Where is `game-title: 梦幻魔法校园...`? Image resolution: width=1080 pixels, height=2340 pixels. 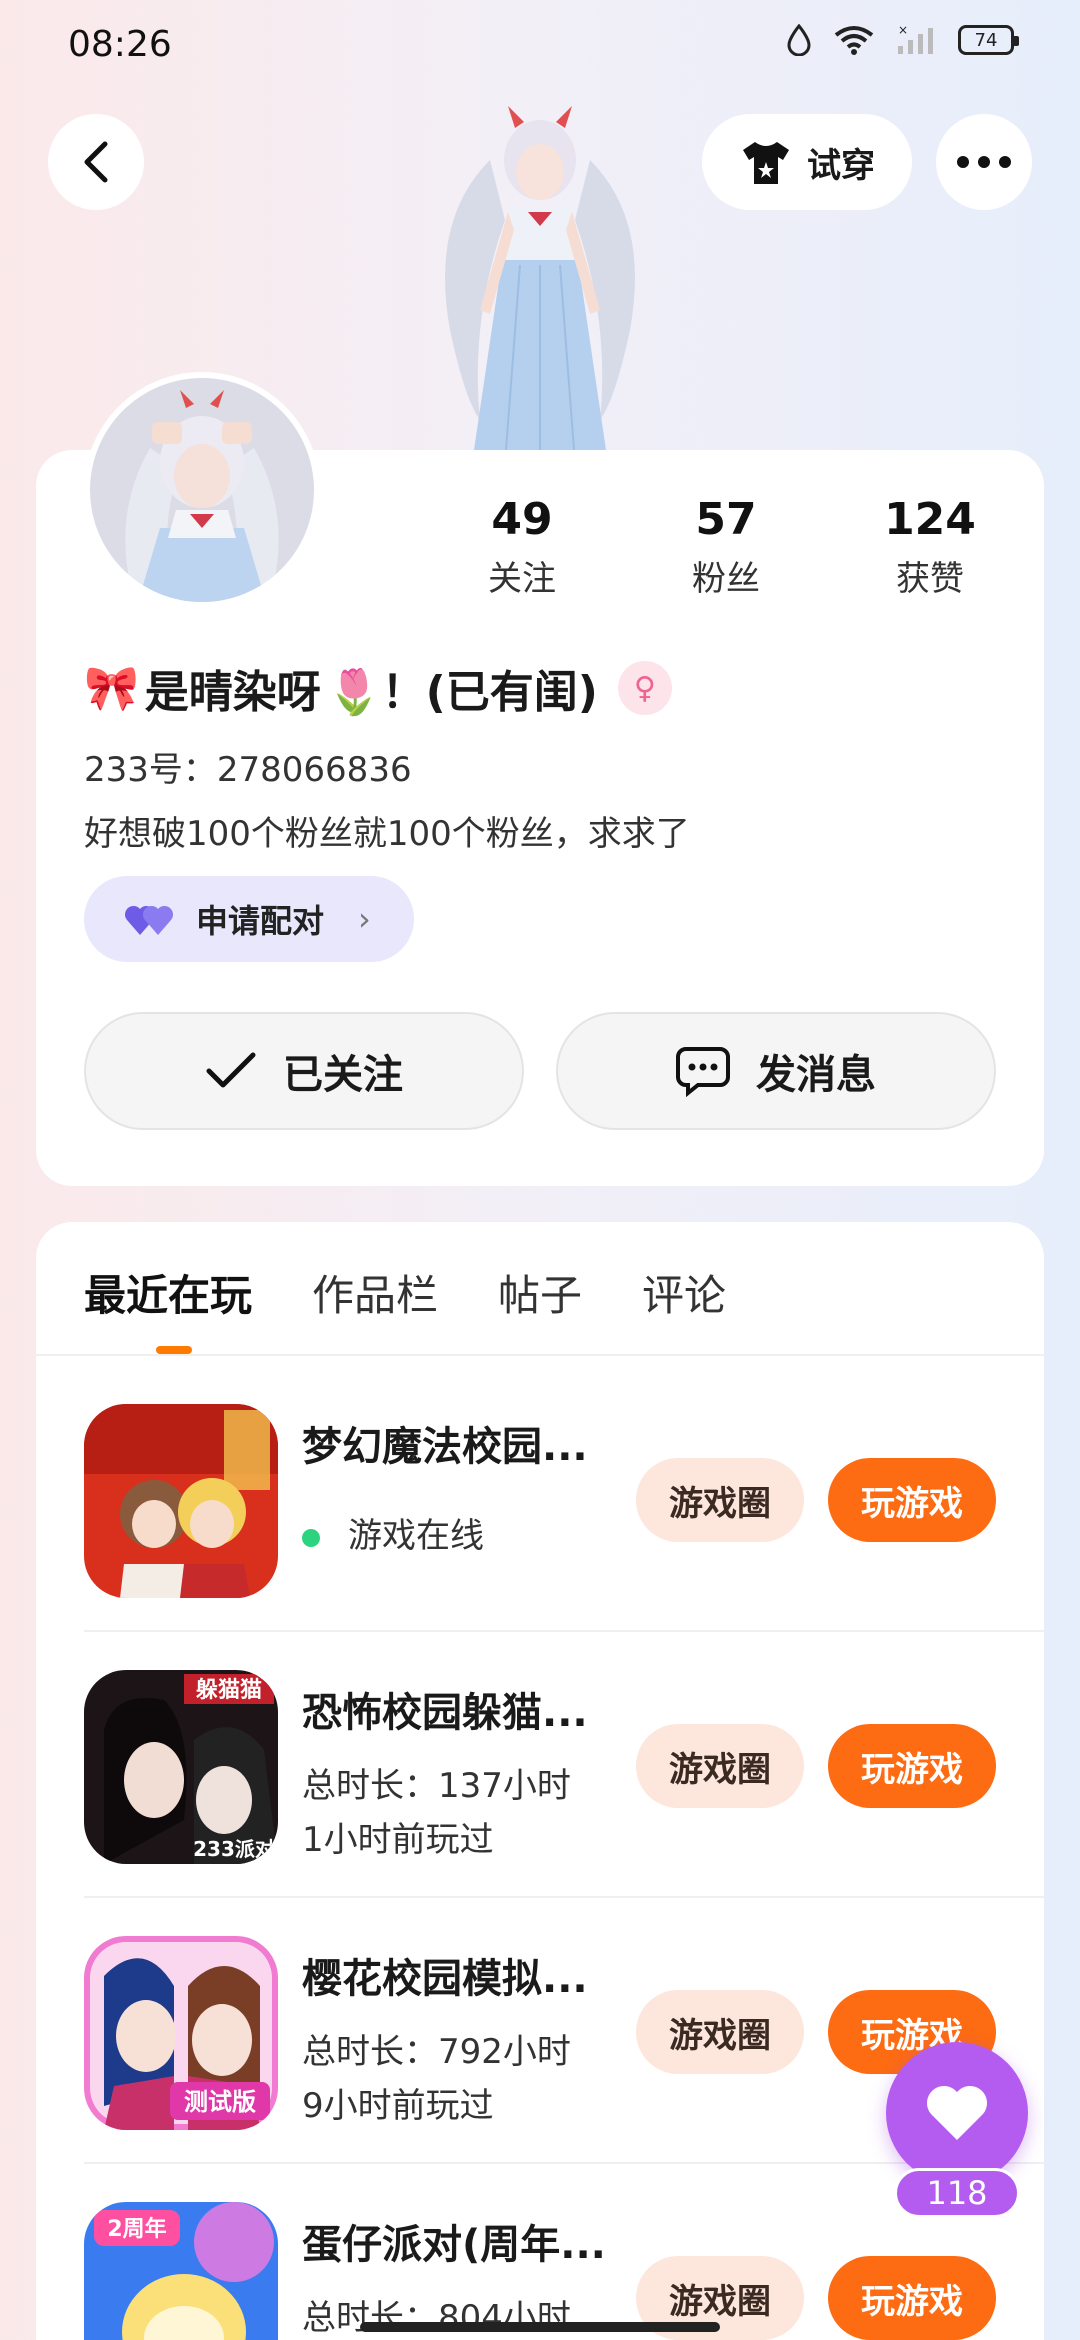 game-title: 梦幻魔法校园... is located at coordinates (445, 1447).